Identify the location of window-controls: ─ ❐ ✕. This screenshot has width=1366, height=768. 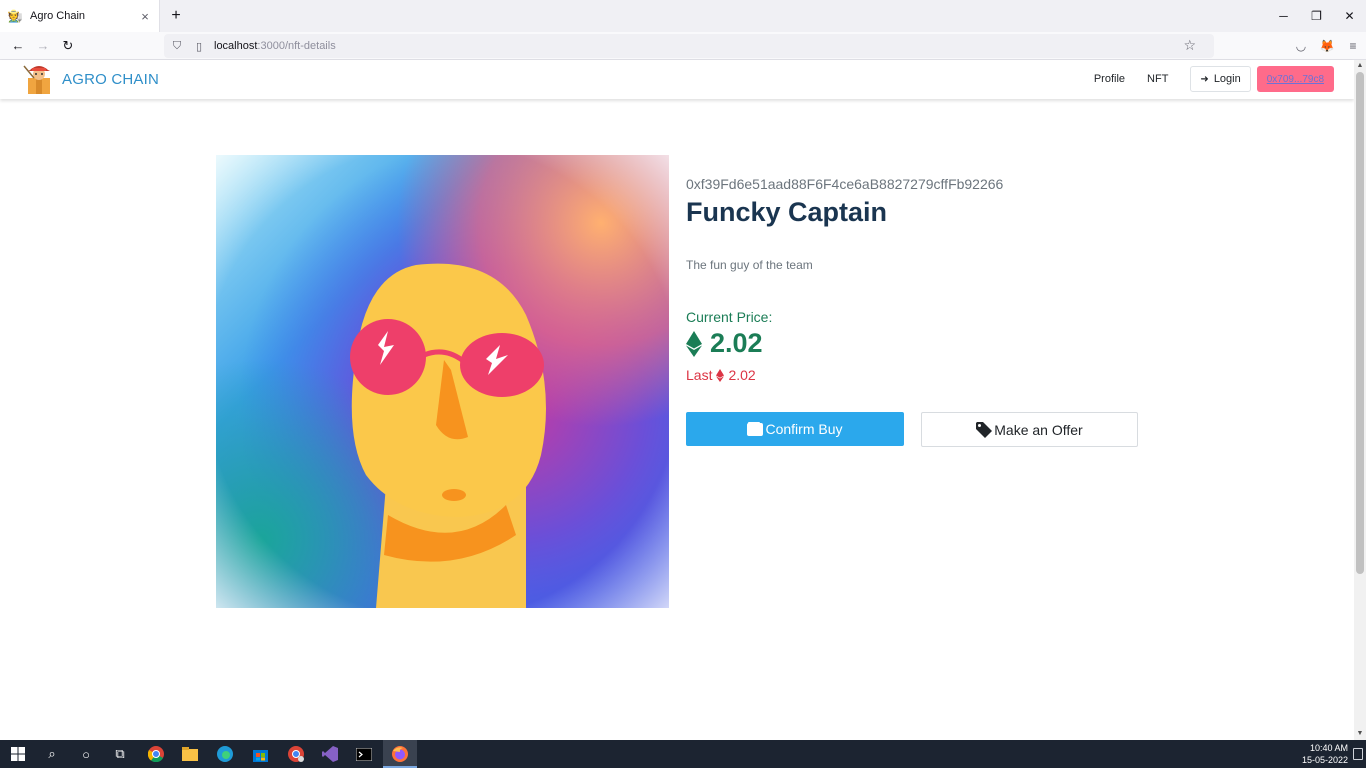
(1316, 16).